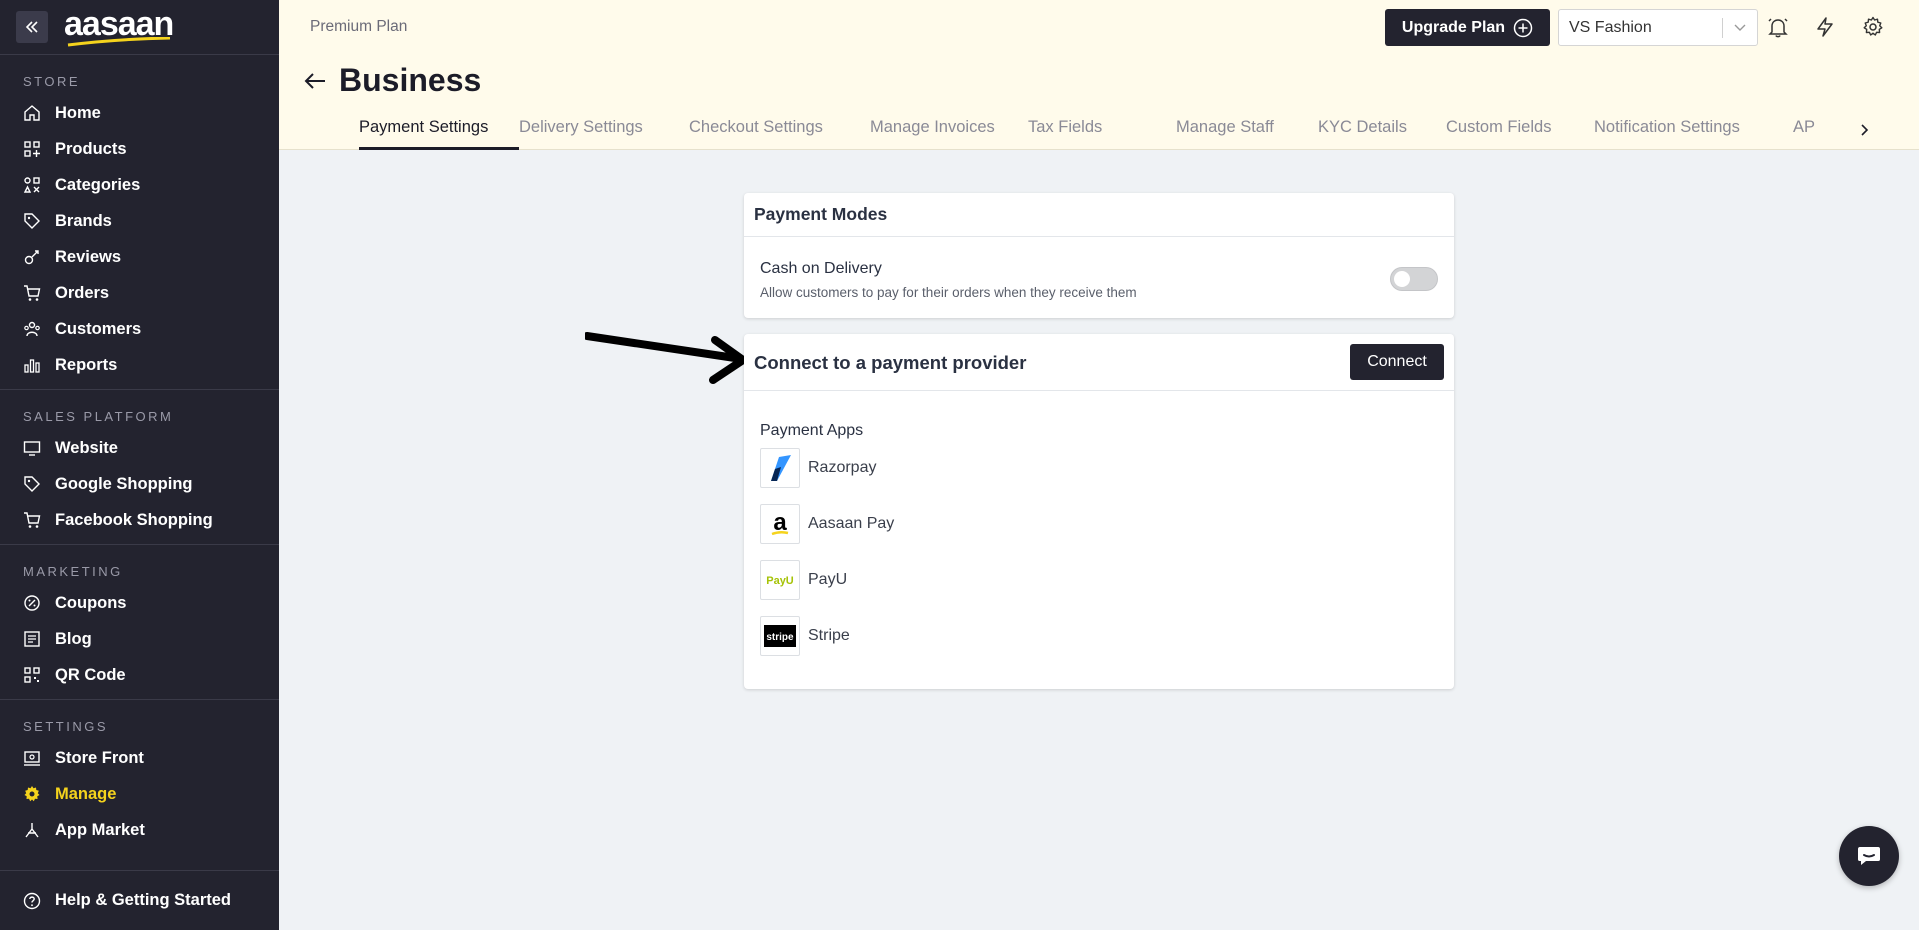  Describe the element at coordinates (1523, 27) in the screenshot. I see `plus-circle-icon` at that location.